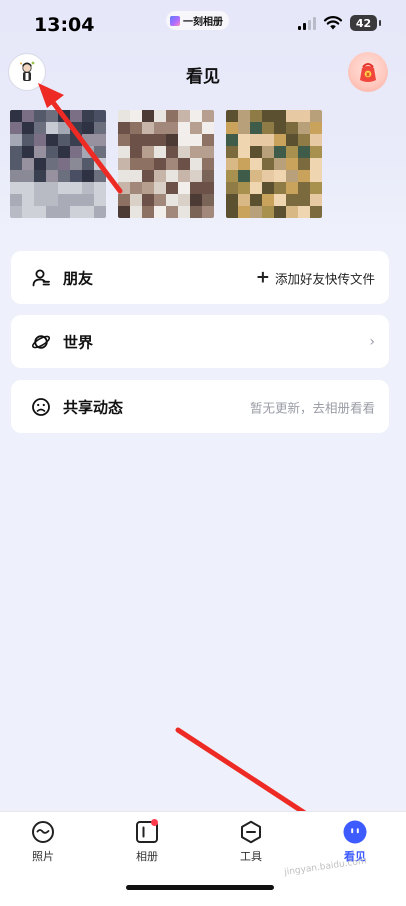 The height and width of the screenshot is (906, 406). I want to click on tab-tools: 工具, so click(251, 842).